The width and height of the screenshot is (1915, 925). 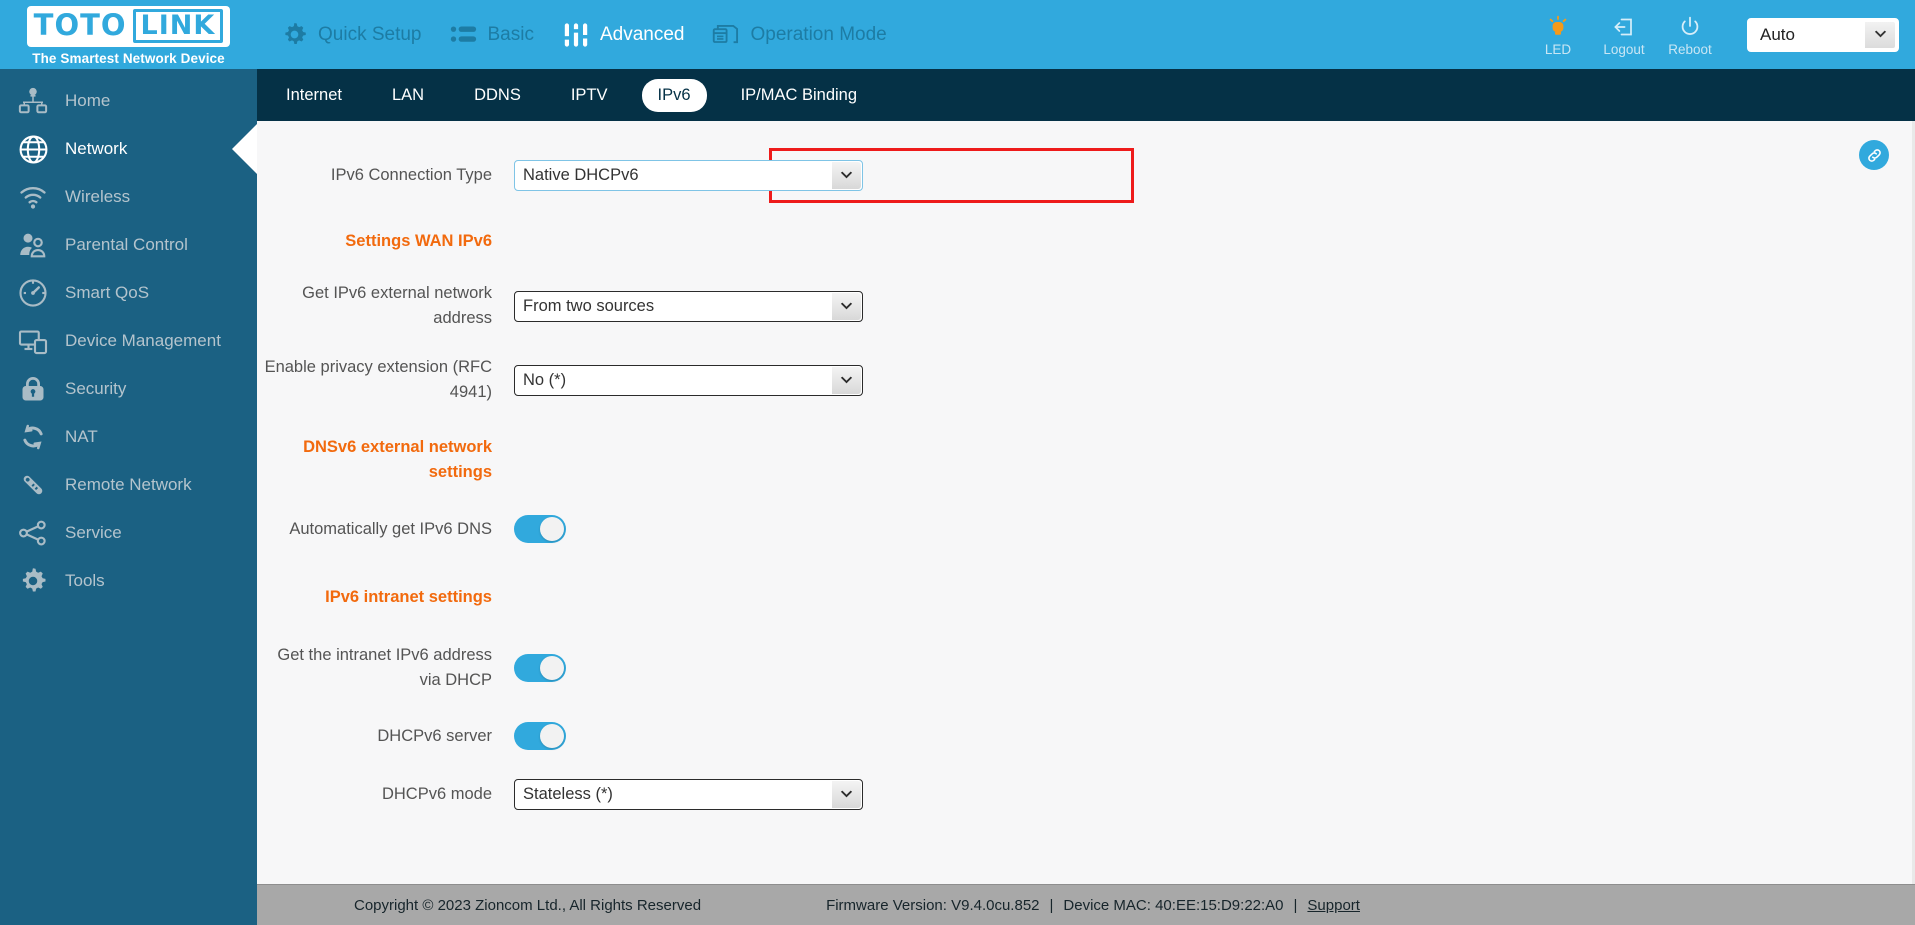 I want to click on sidebar-item-parental-control: Parental Control, so click(x=128, y=245).